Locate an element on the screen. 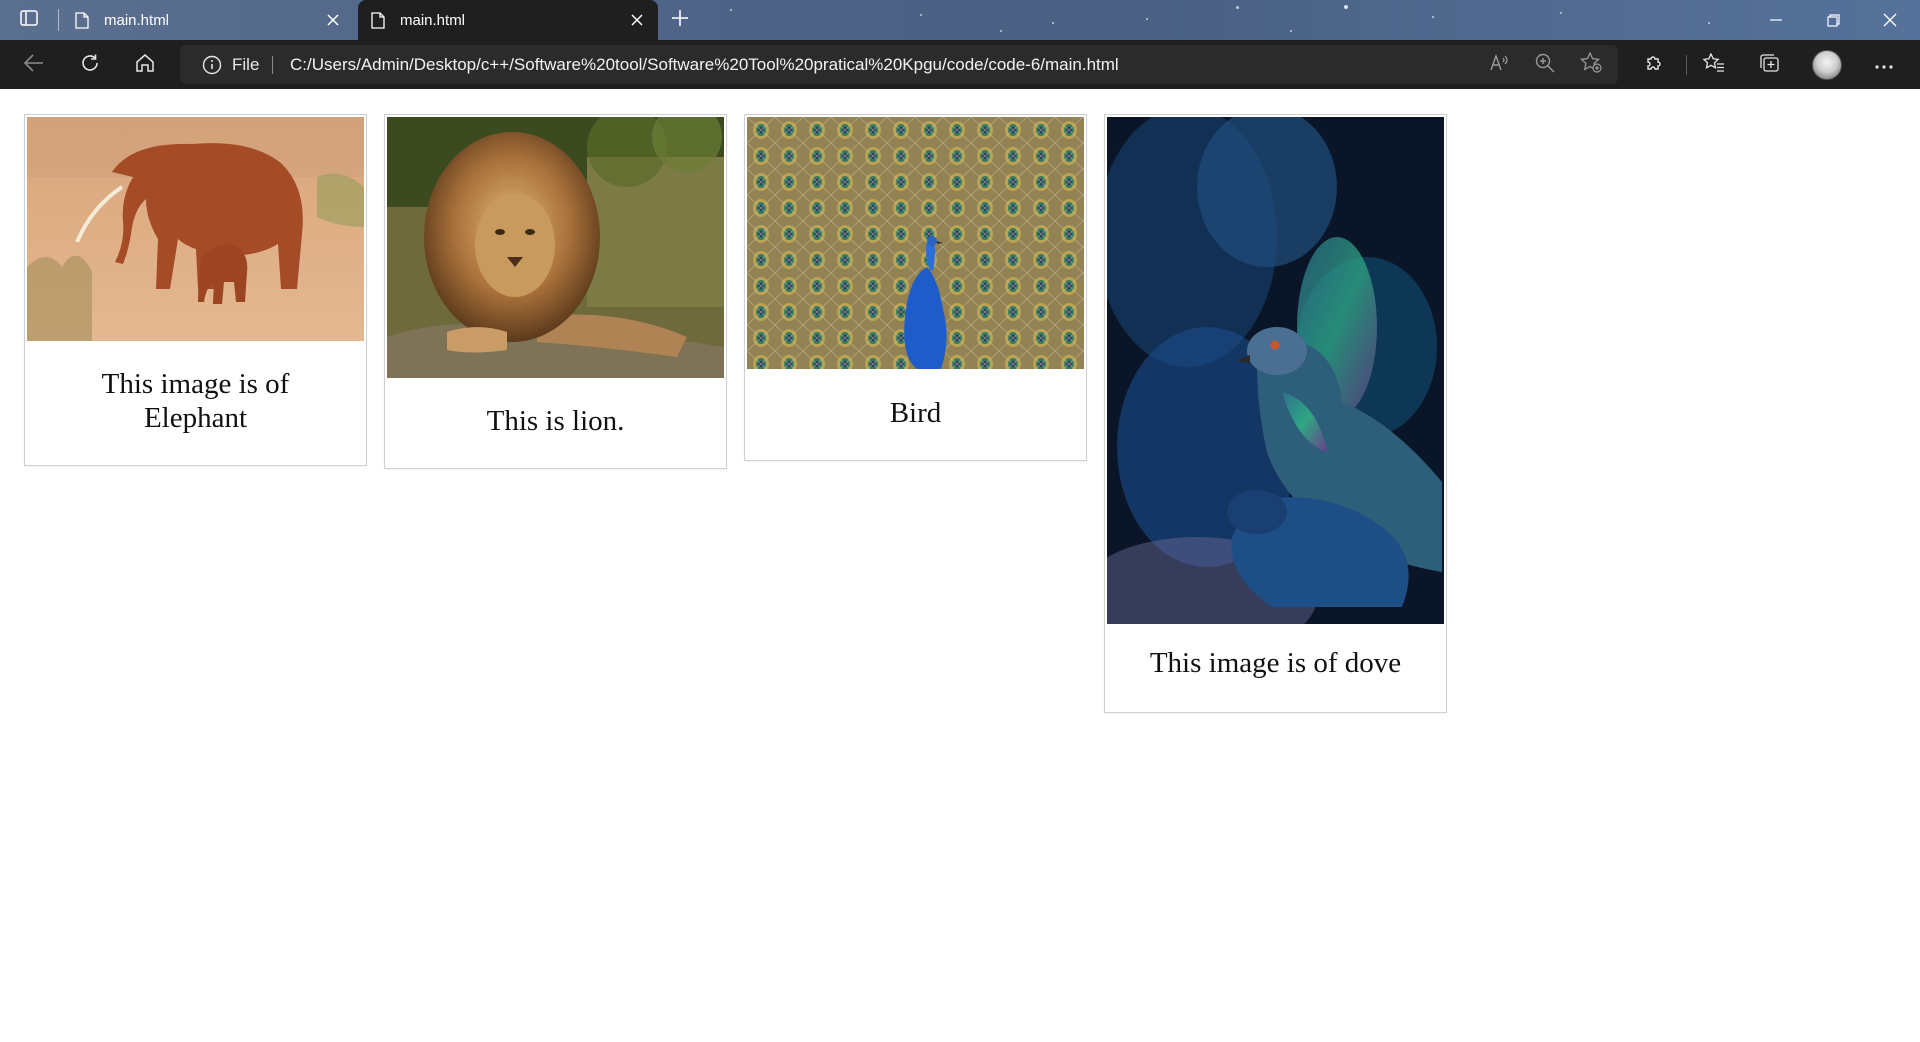 This screenshot has height=1042, width=1920. card-caption: This image is of dove is located at coordinates (1275, 663).